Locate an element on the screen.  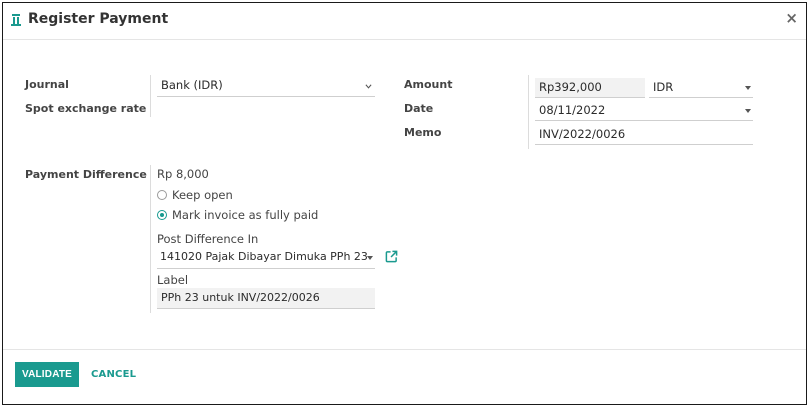
label-input: PPh 23 untuk INV/2022/0026 is located at coordinates (266, 298).